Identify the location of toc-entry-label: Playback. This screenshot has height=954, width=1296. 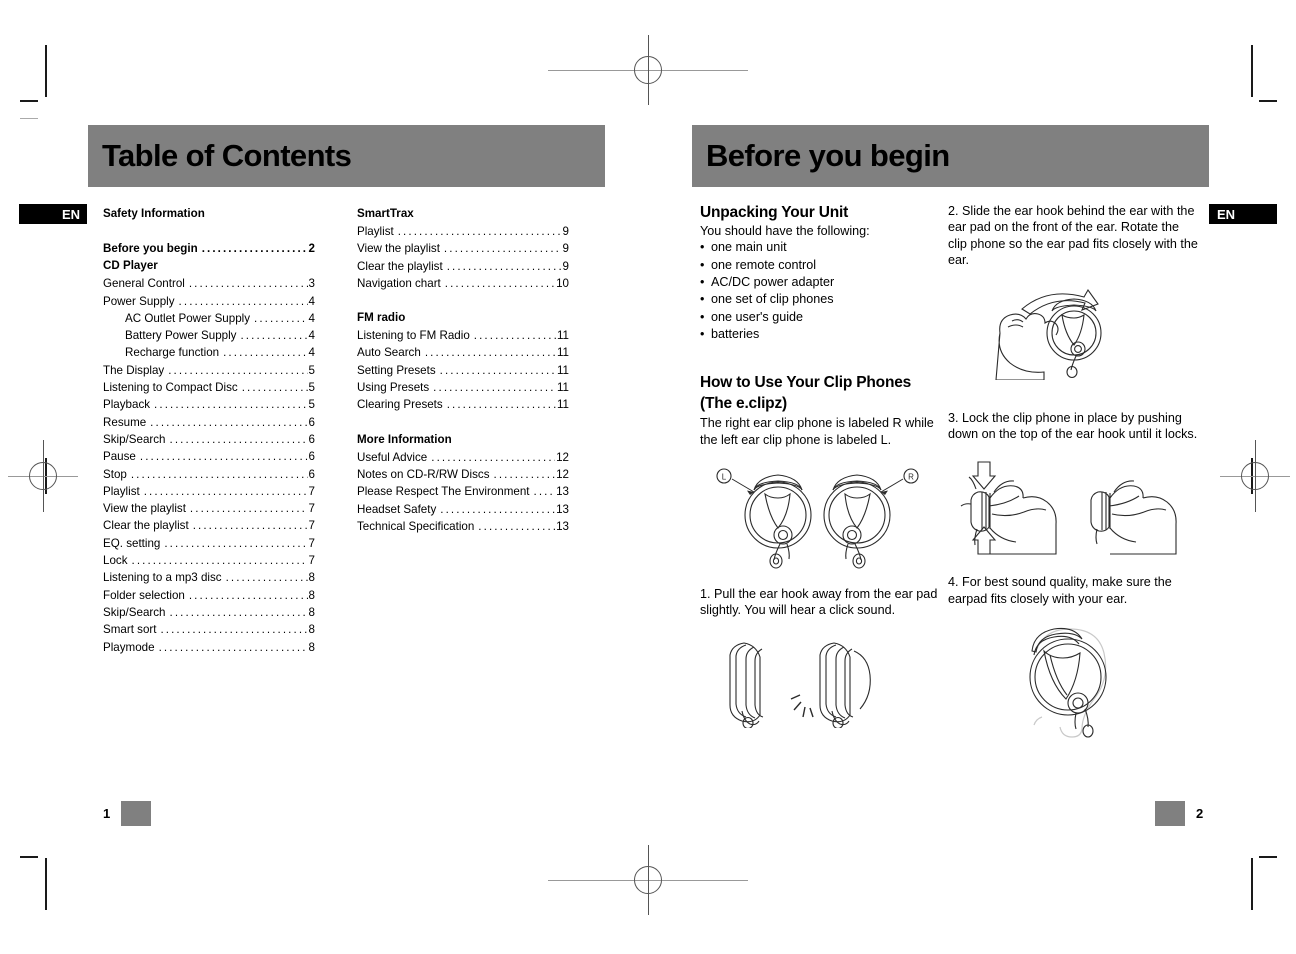
(127, 405).